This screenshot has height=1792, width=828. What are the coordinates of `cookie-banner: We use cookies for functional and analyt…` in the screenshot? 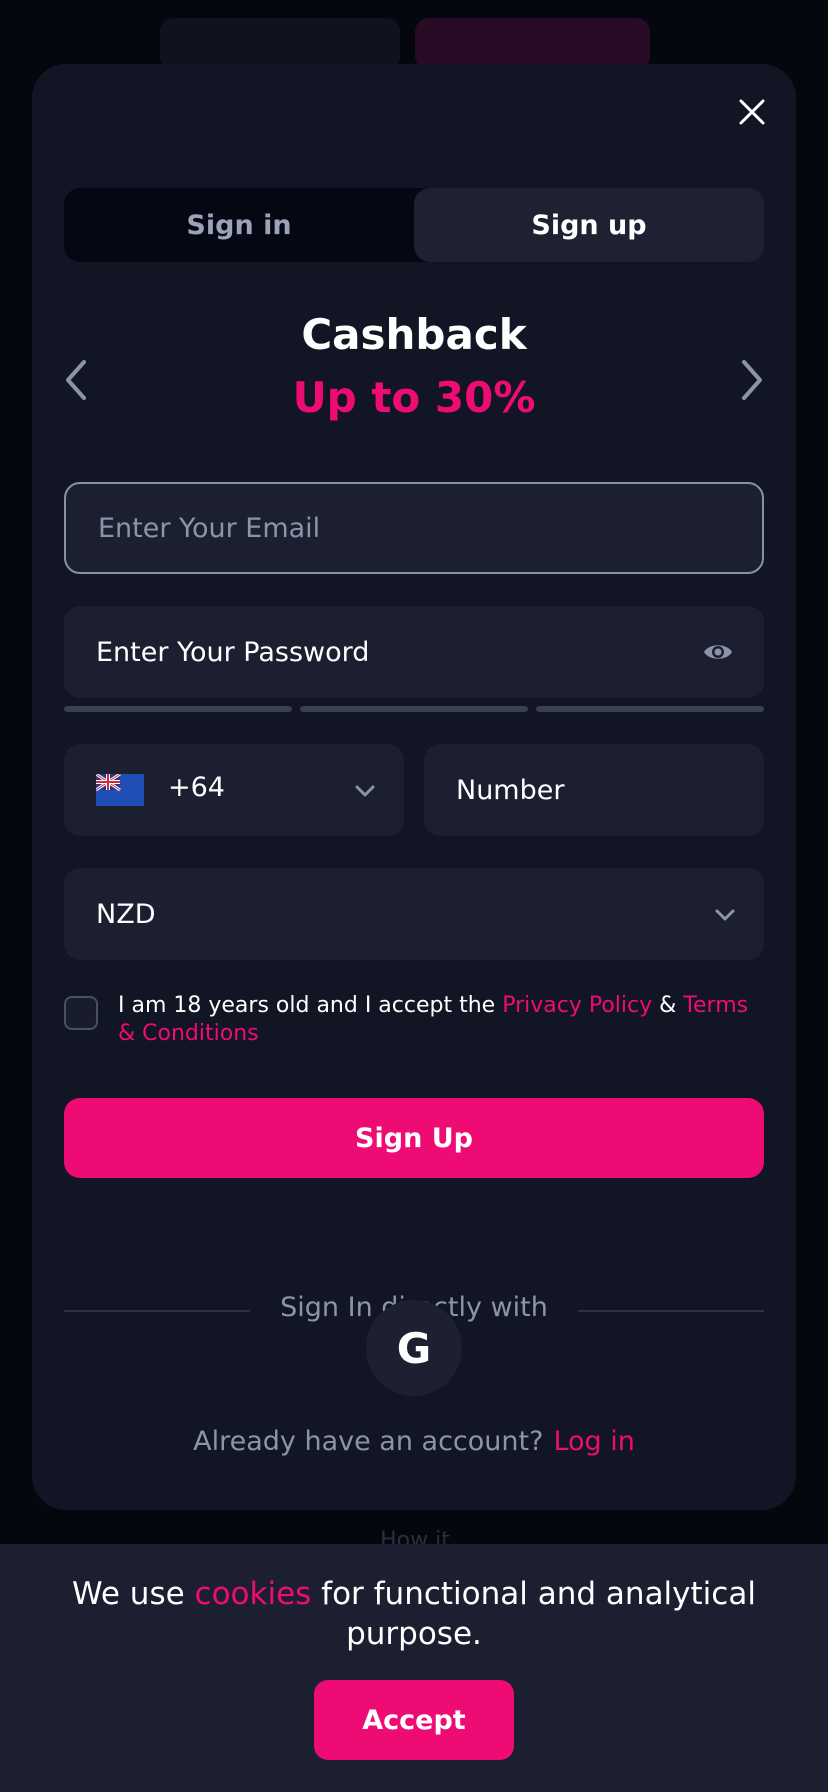 It's located at (414, 1668).